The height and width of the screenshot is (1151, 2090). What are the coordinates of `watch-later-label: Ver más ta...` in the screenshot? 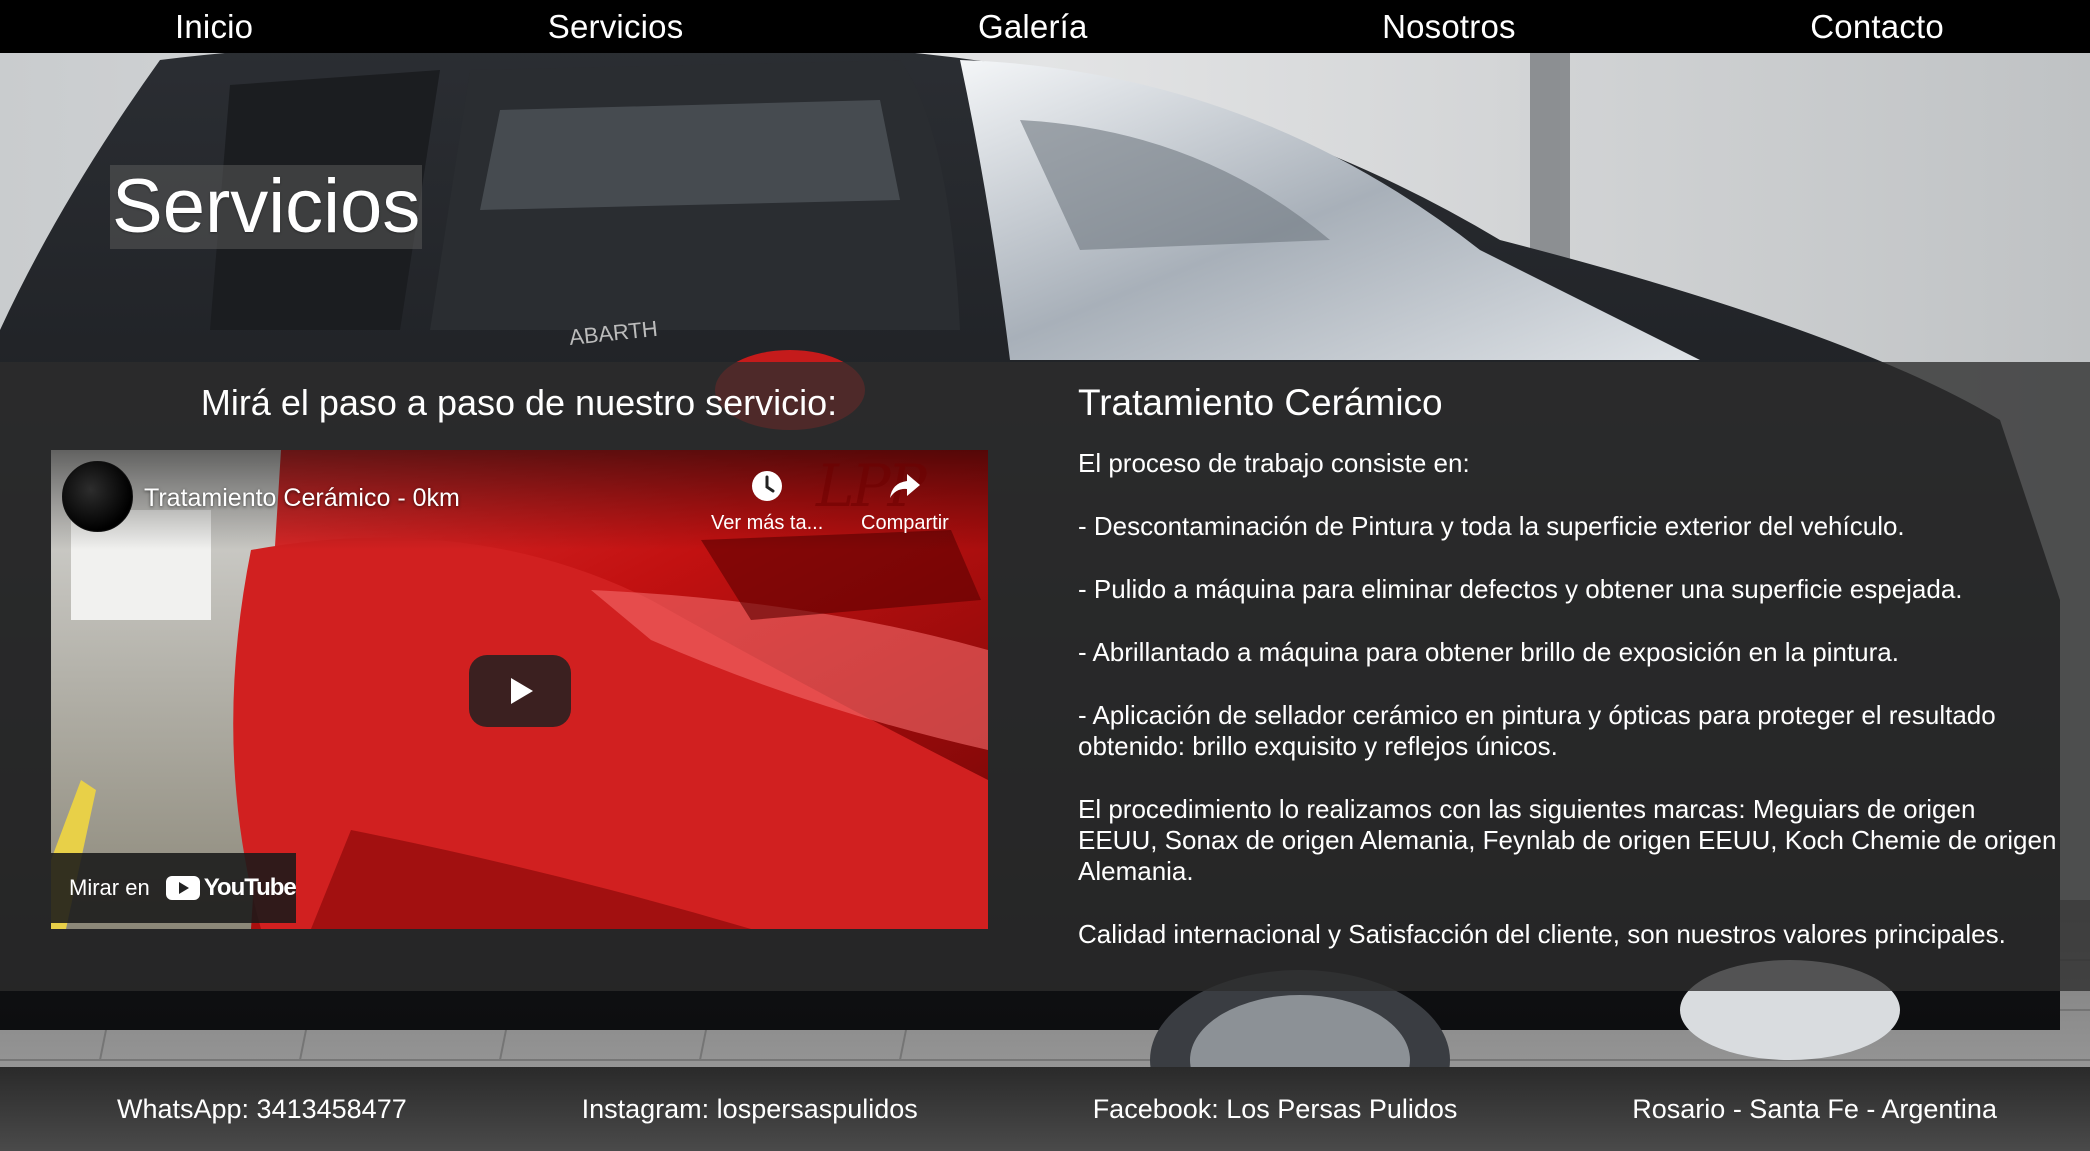 It's located at (767, 523).